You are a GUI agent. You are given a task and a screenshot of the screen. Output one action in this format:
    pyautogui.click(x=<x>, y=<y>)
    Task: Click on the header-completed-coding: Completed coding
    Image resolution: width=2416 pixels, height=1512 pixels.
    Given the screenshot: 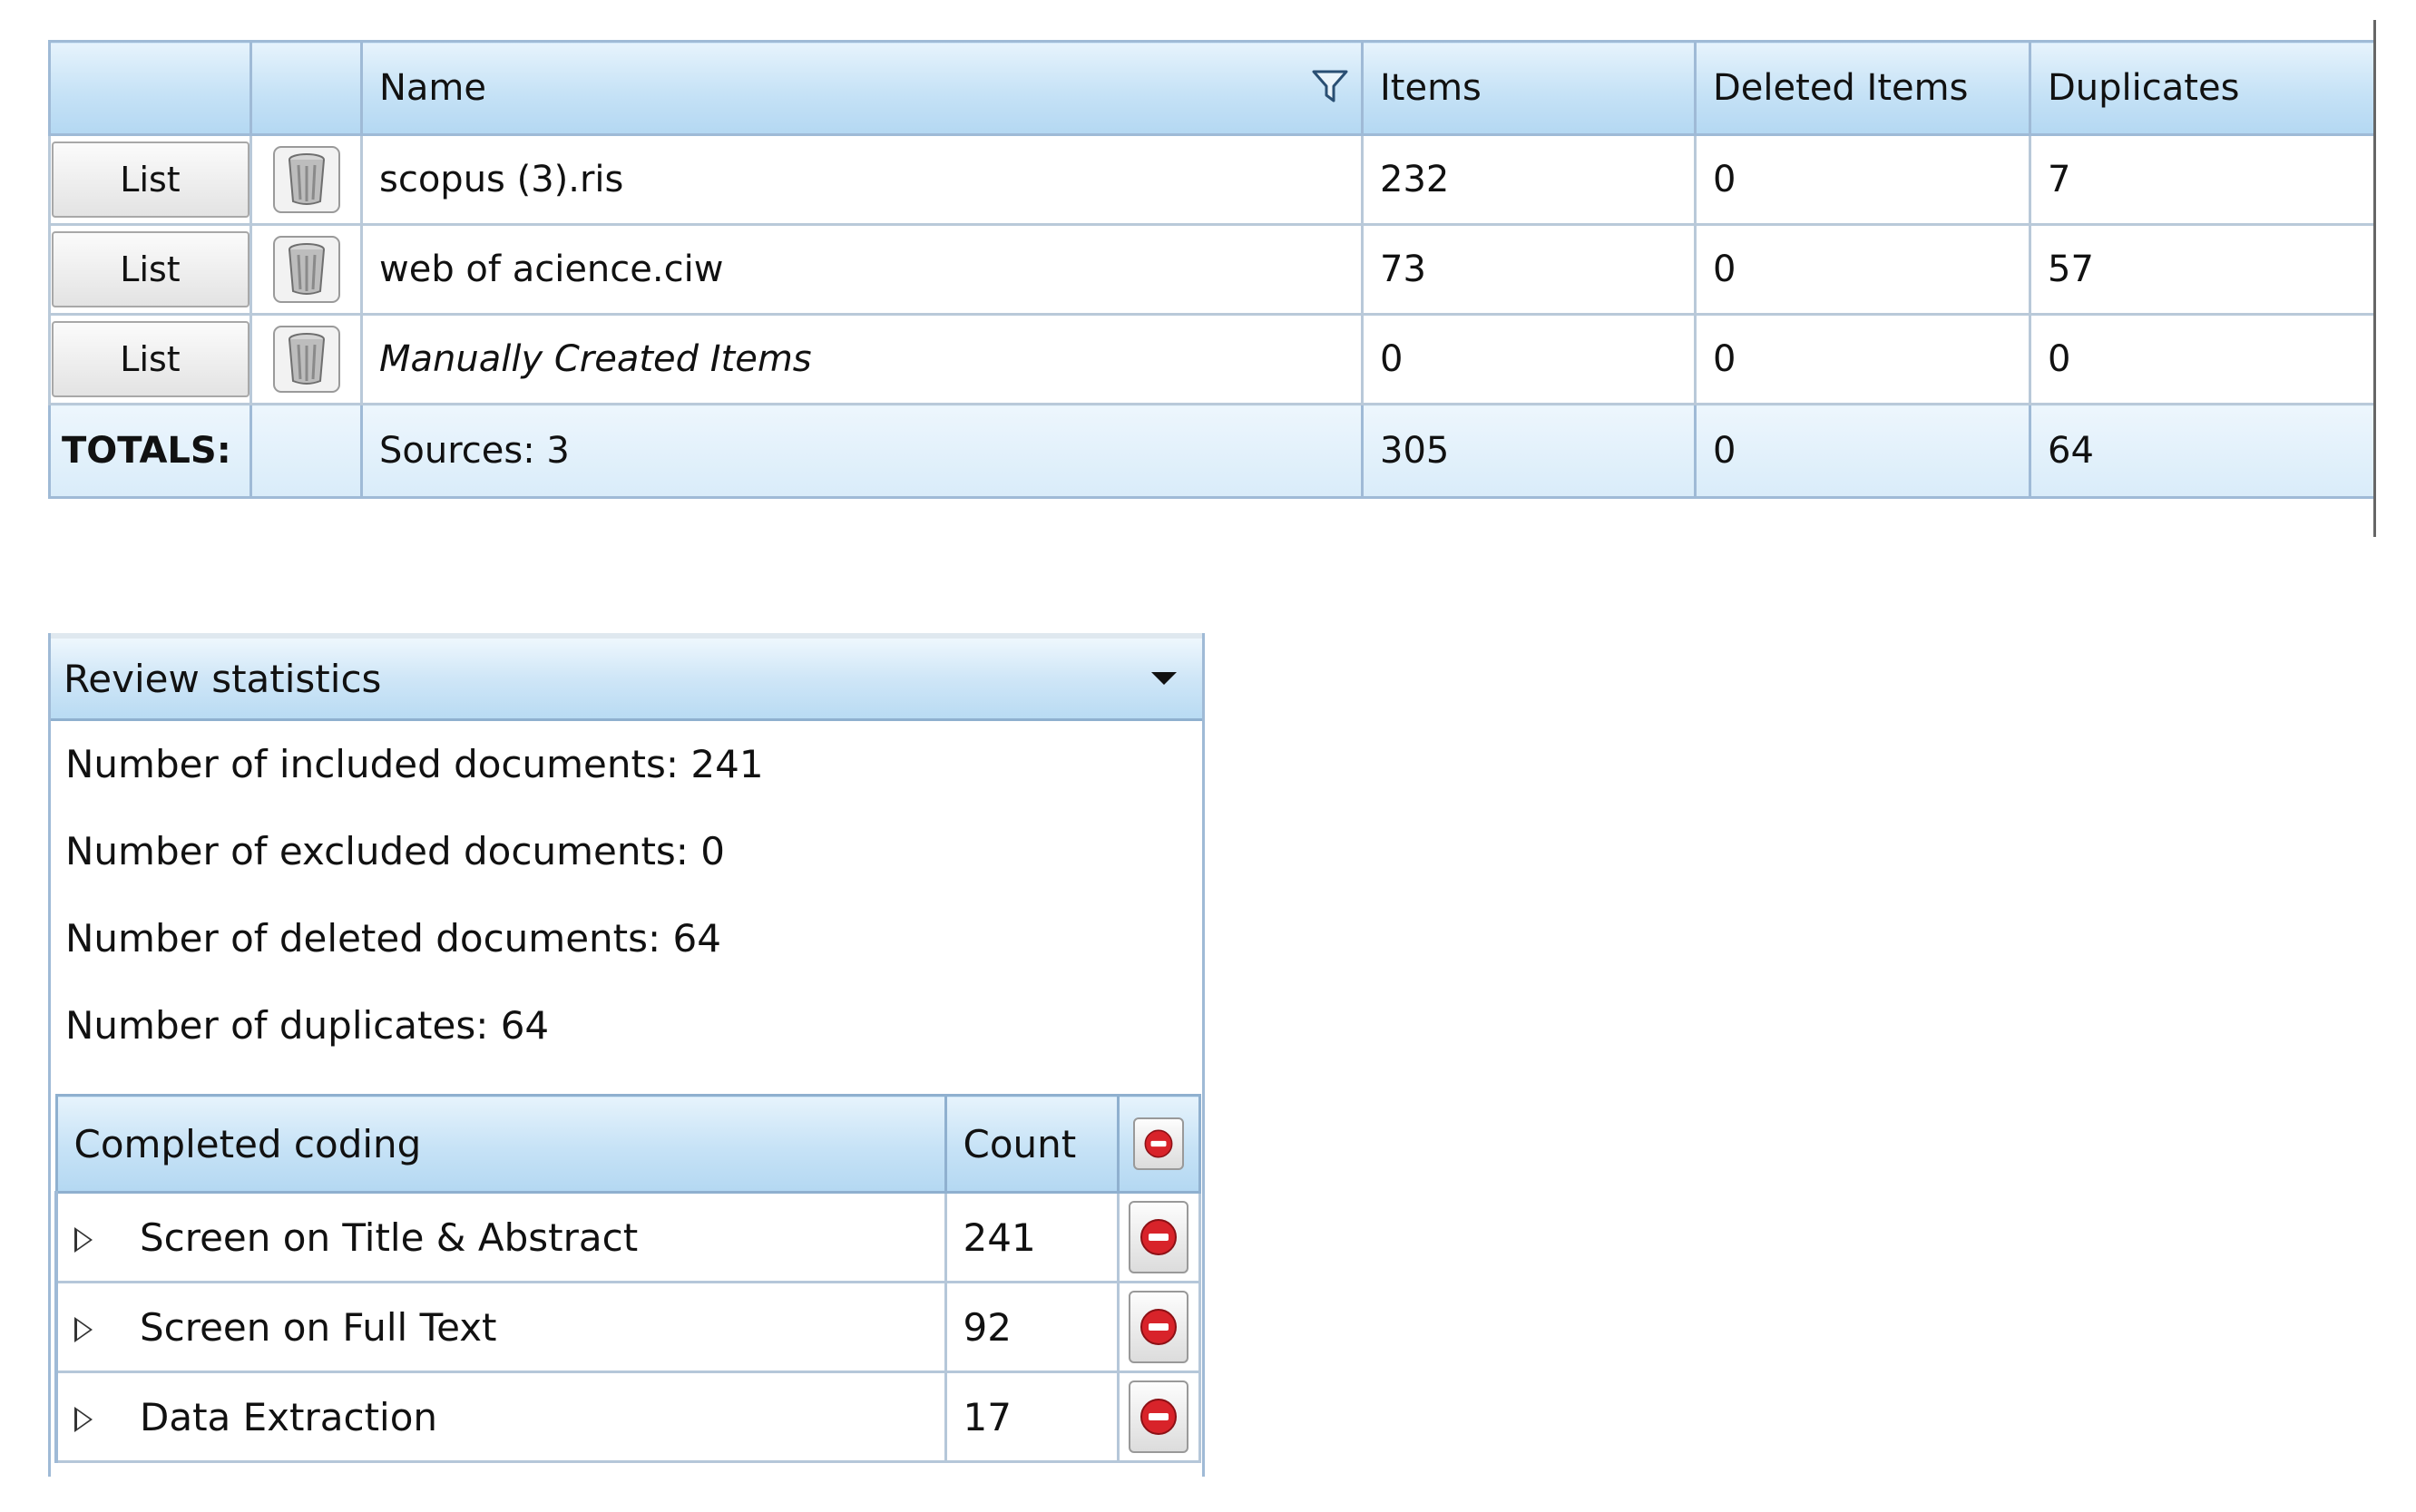 What is the action you would take?
    pyautogui.click(x=500, y=1144)
    